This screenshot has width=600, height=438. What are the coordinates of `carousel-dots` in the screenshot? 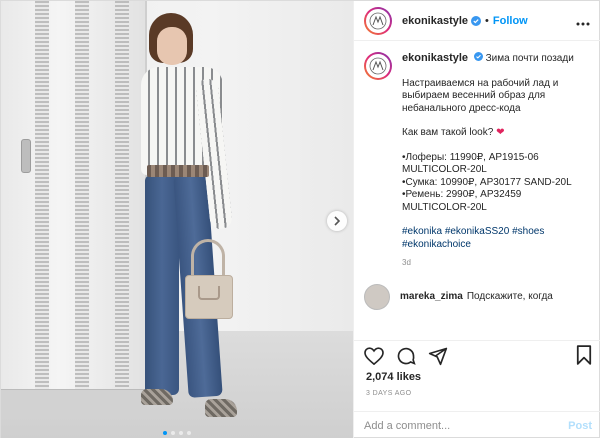 It's located at (177, 433).